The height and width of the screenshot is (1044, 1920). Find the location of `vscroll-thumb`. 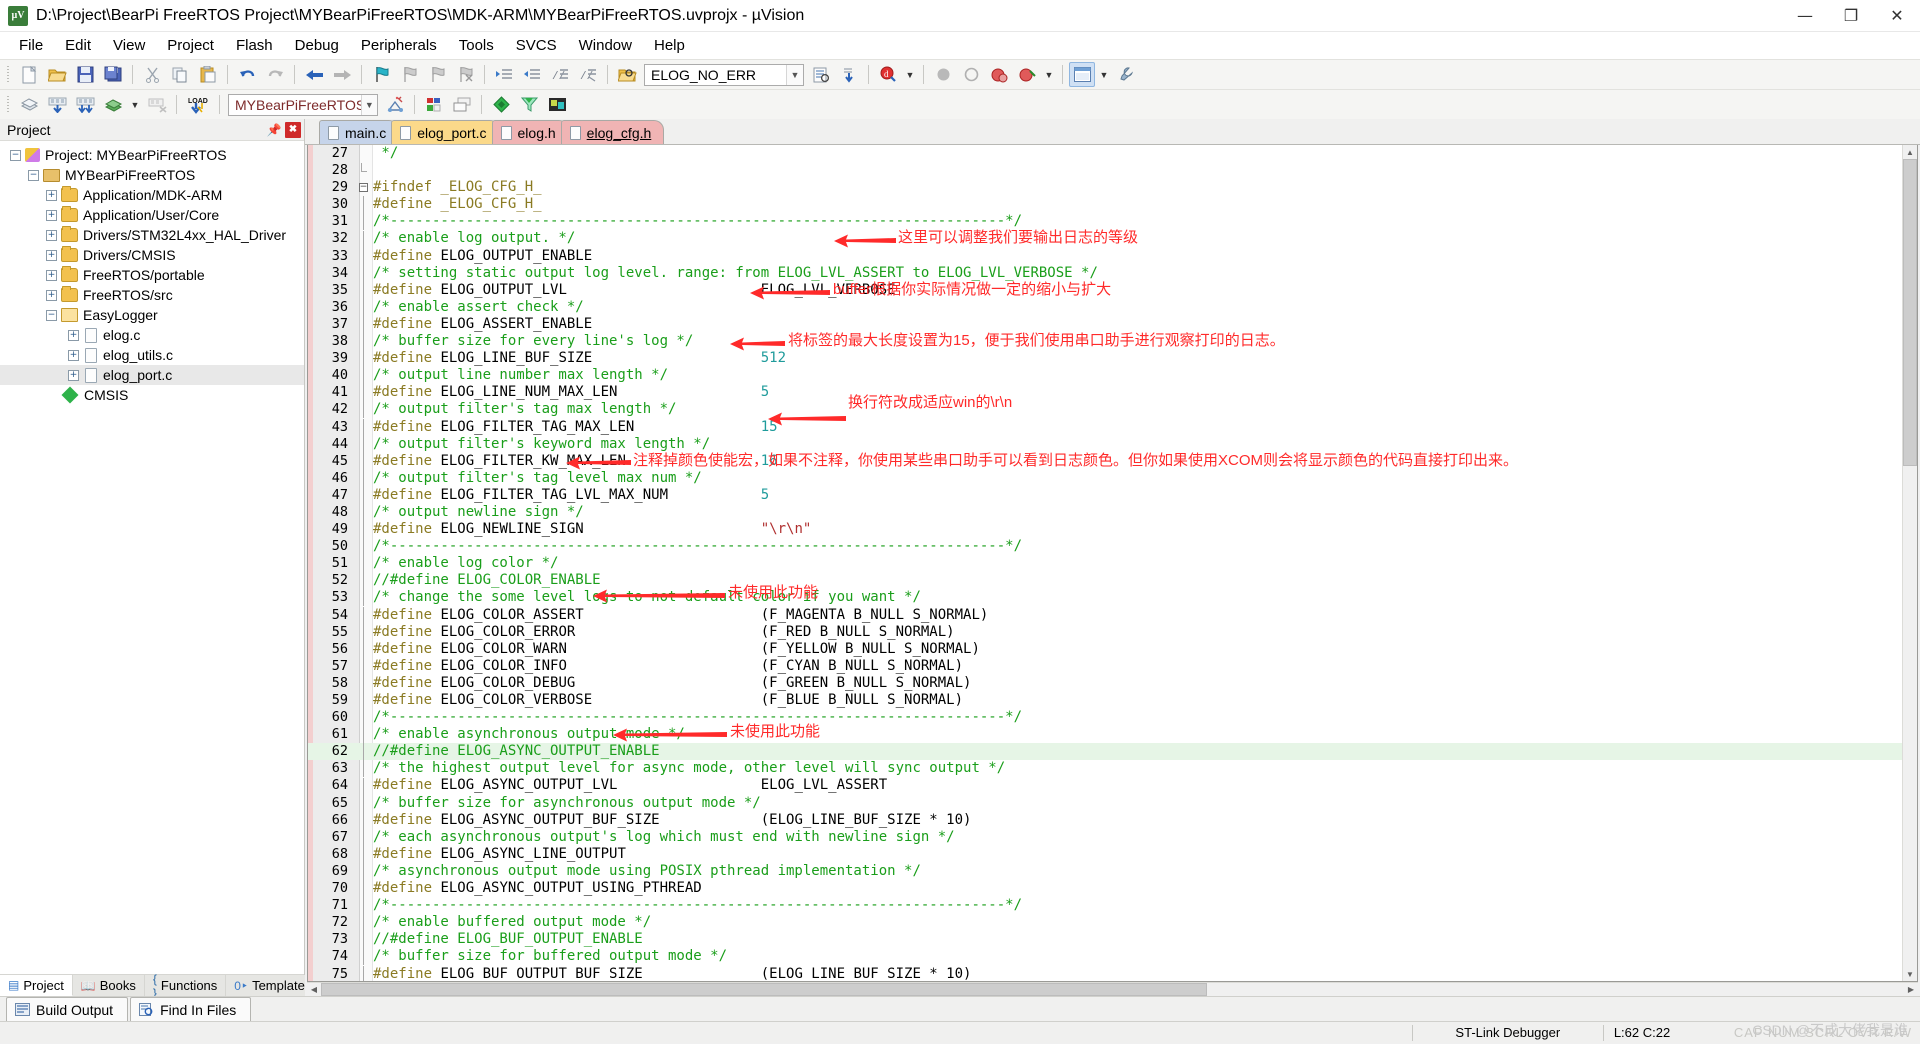

vscroll-thumb is located at coordinates (1910, 312).